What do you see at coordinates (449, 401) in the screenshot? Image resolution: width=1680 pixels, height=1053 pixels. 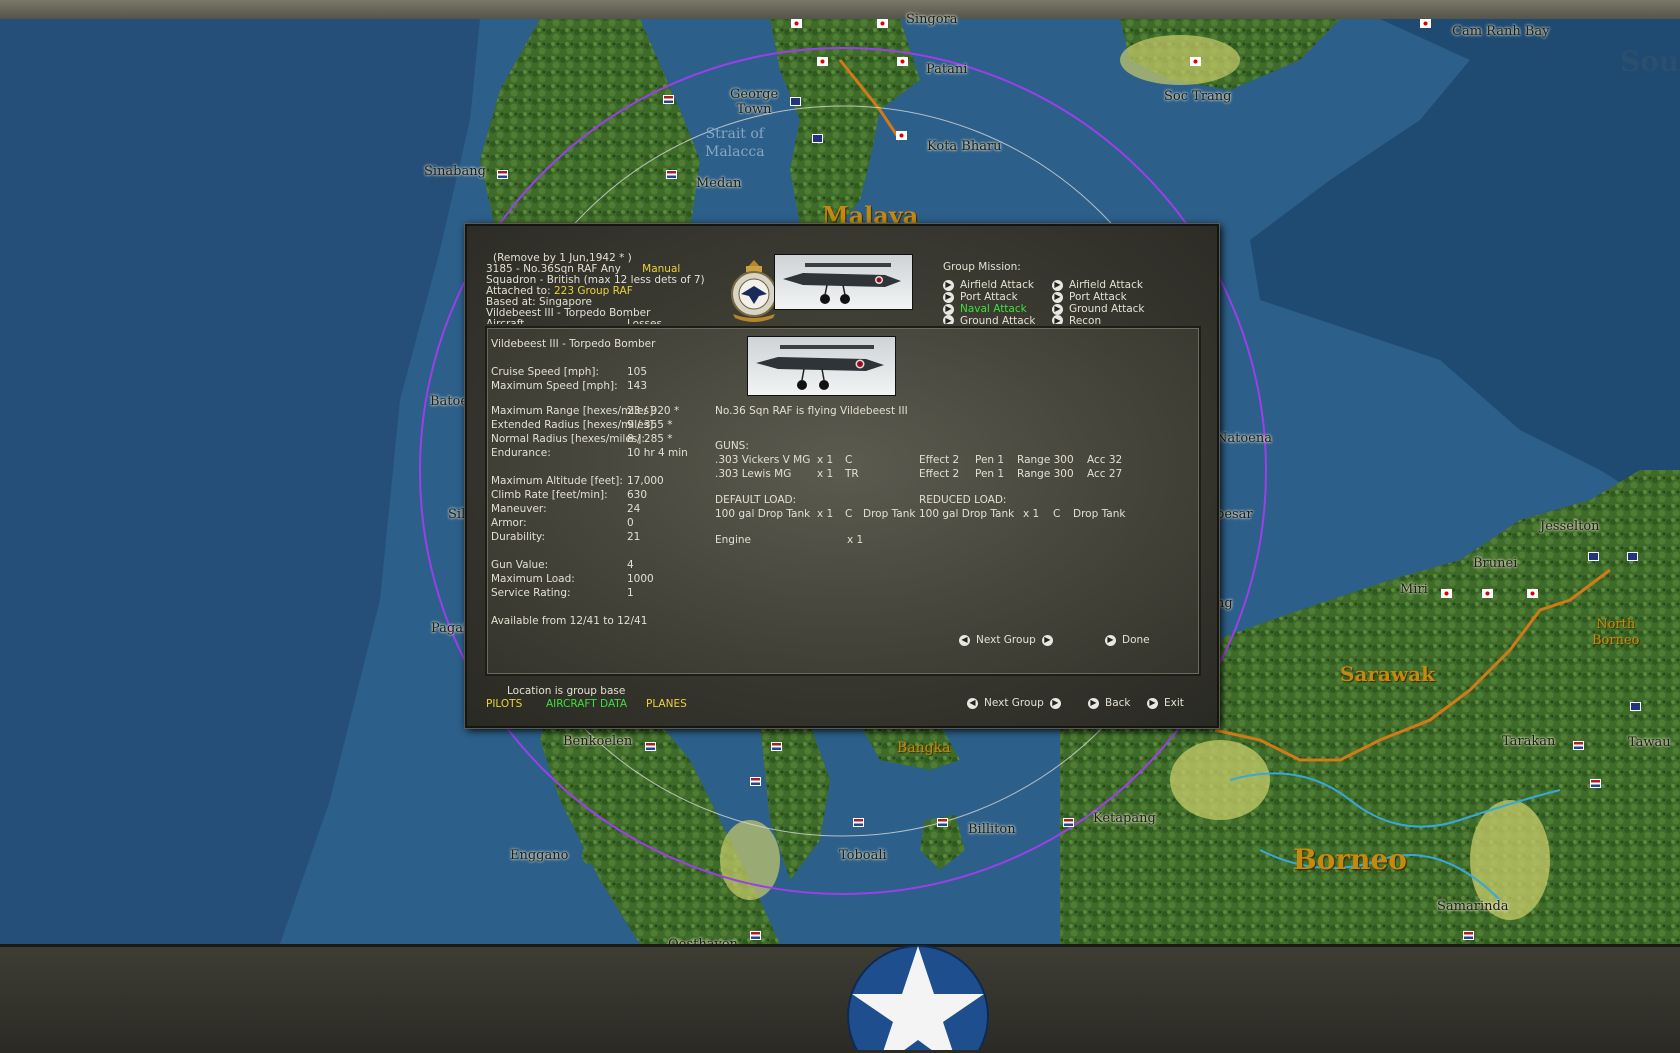 I see `map-label-batoe: Batoe` at bounding box center [449, 401].